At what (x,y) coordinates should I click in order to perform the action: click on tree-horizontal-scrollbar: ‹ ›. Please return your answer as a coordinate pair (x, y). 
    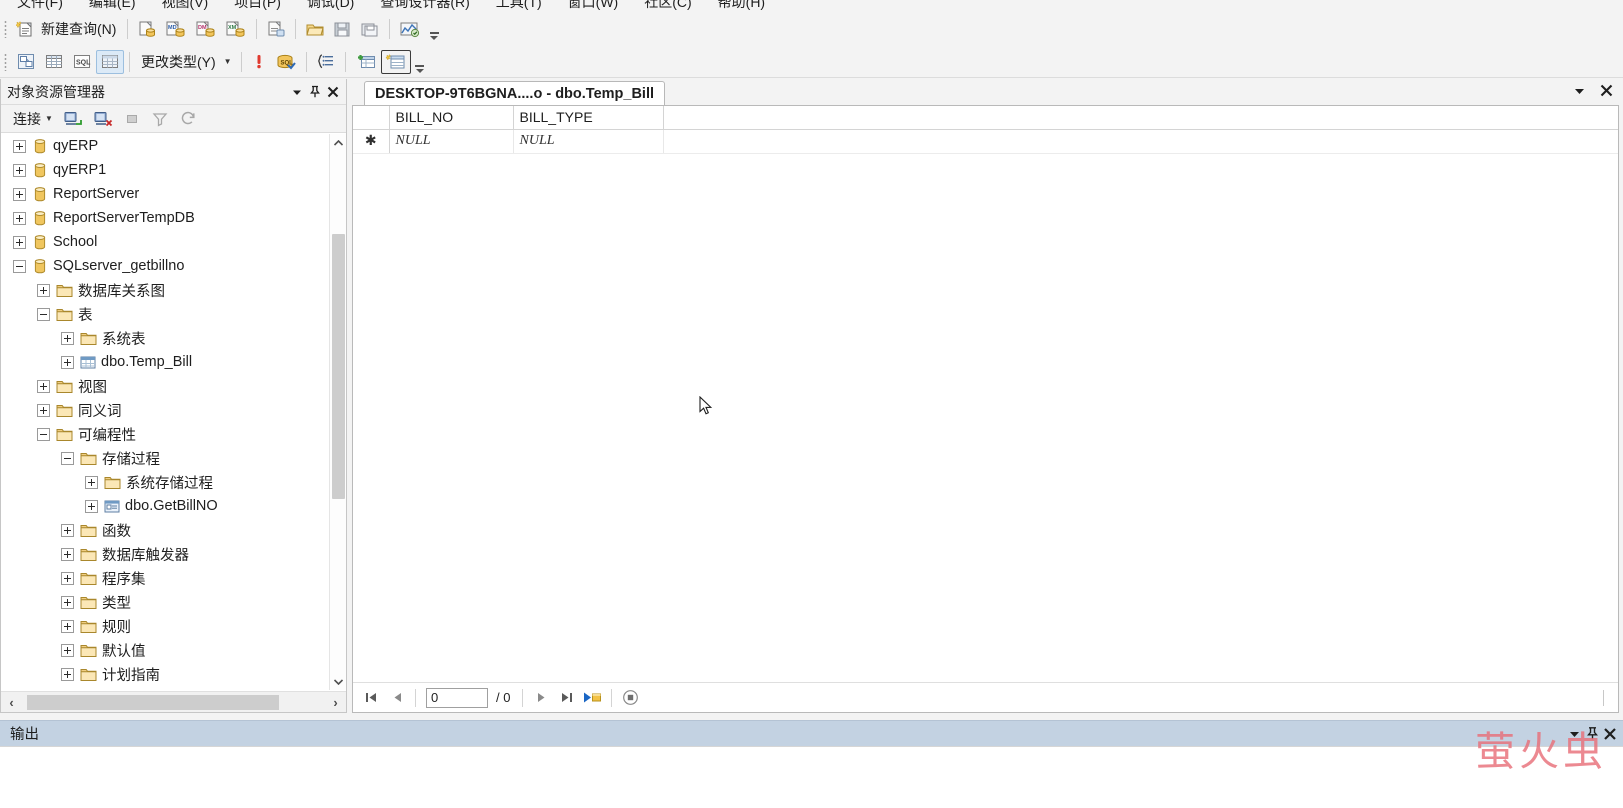
    Looking at the image, I should click on (173, 701).